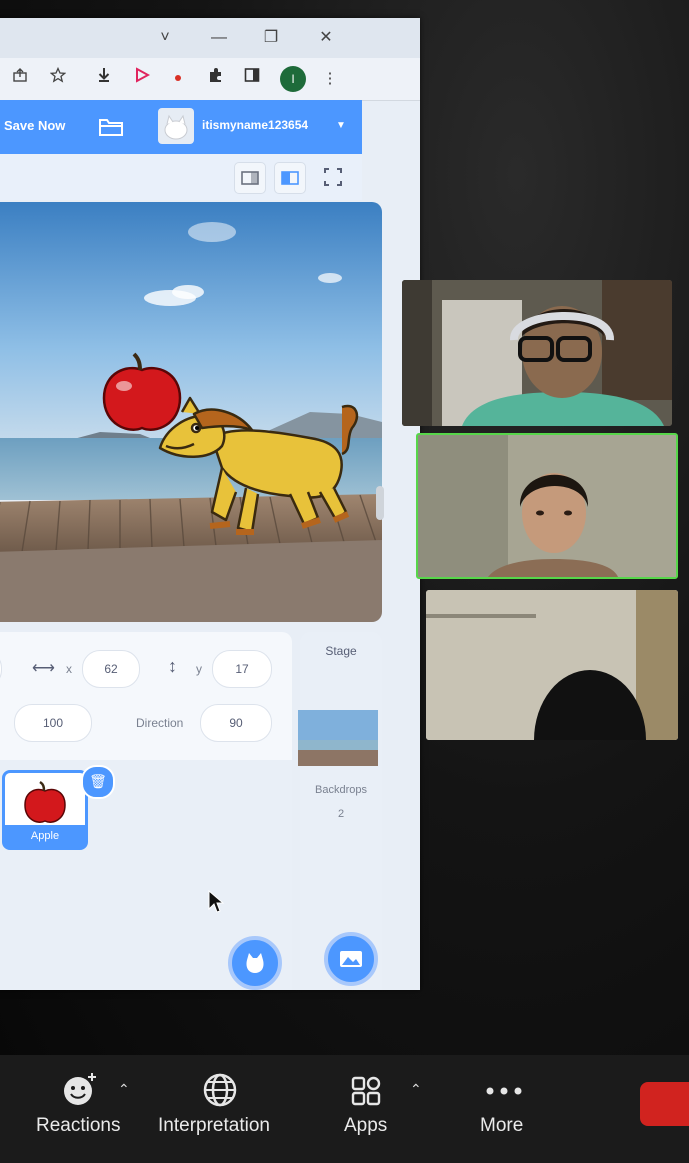  What do you see at coordinates (326, 38) in the screenshot?
I see `close-window-button: ✕` at bounding box center [326, 38].